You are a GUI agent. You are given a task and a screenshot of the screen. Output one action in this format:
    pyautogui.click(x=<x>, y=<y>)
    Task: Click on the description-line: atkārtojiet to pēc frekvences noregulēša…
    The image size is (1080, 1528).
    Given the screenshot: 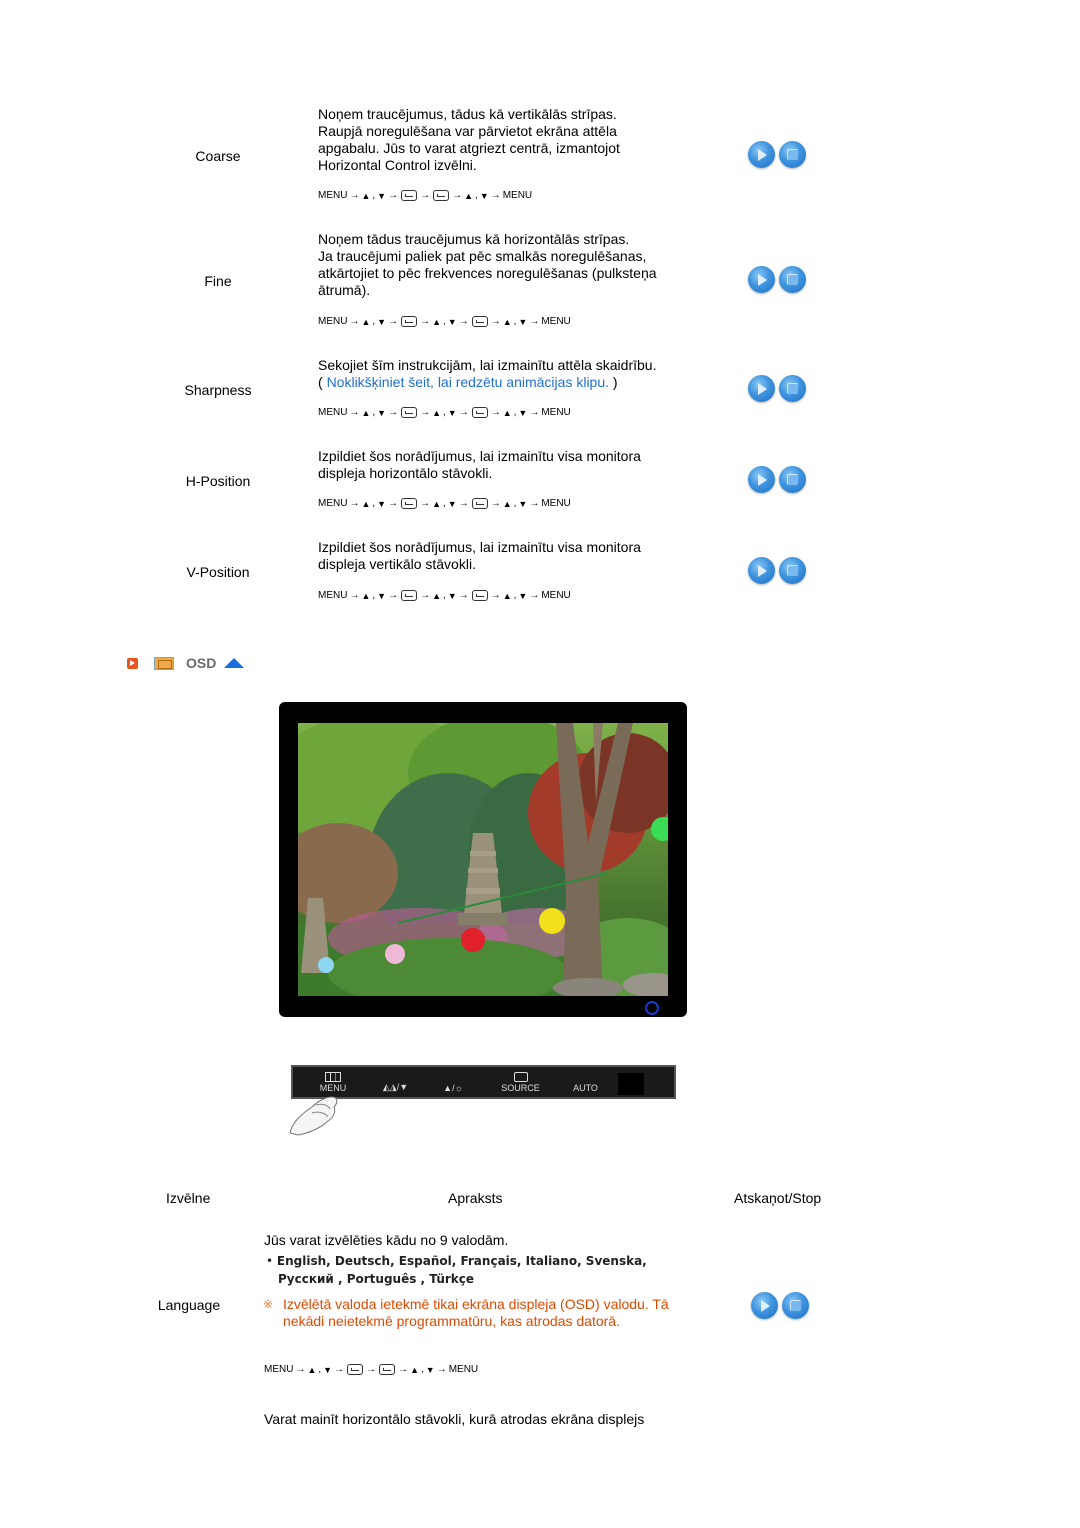 What is the action you would take?
    pyautogui.click(x=487, y=273)
    